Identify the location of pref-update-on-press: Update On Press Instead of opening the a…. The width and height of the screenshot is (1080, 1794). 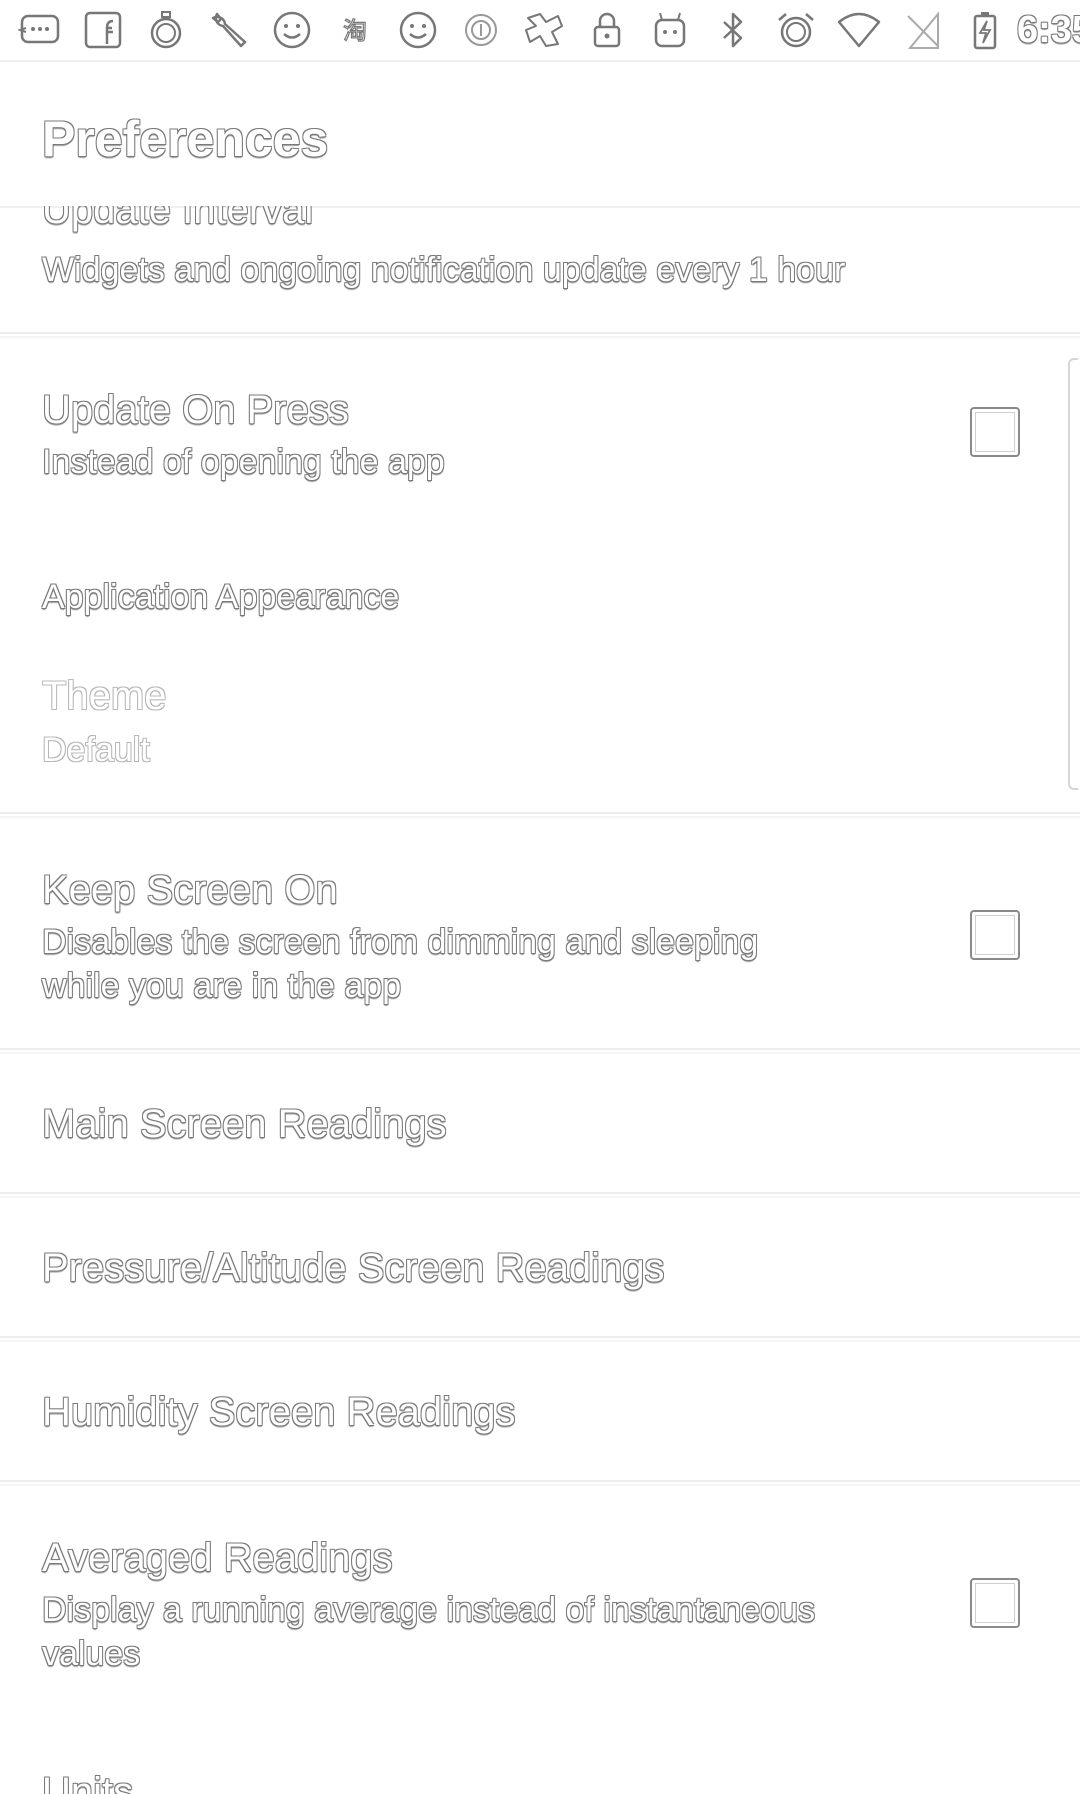
(540, 430).